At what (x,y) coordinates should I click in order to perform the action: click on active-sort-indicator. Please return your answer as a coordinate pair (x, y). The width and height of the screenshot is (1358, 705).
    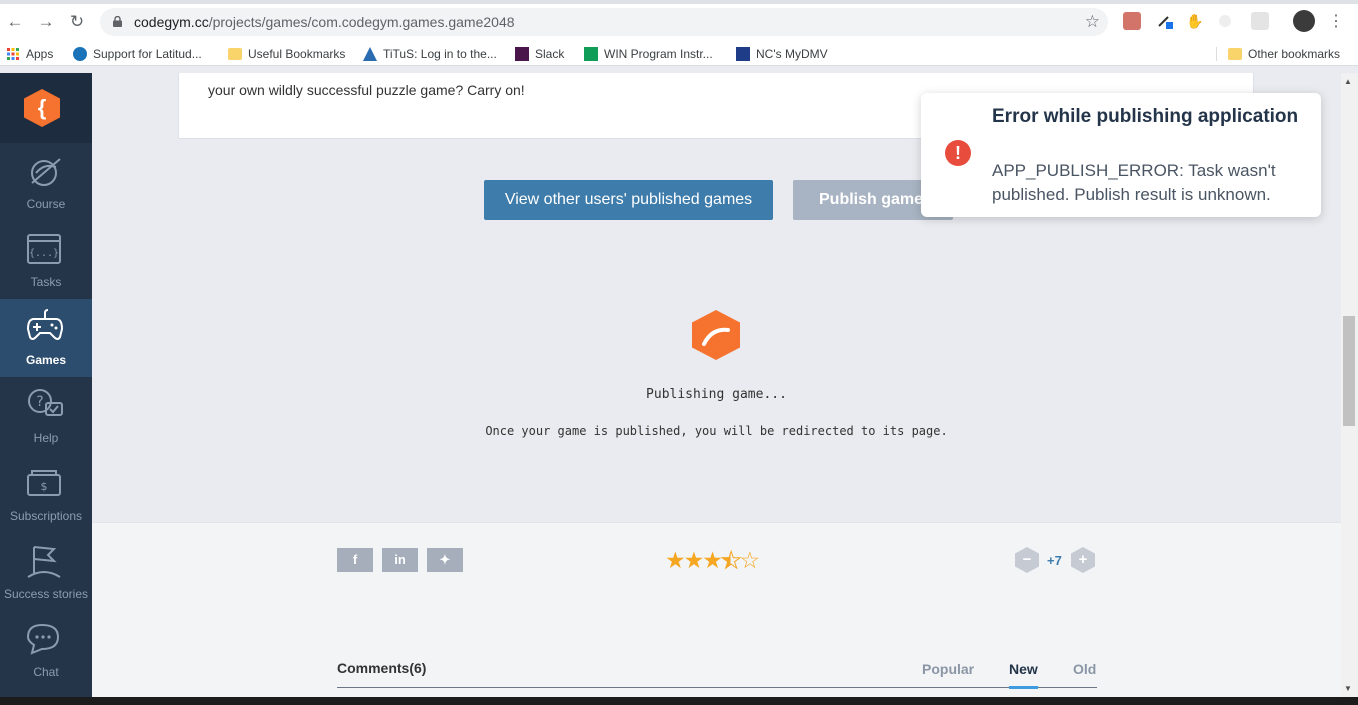
    Looking at the image, I should click on (1023, 687).